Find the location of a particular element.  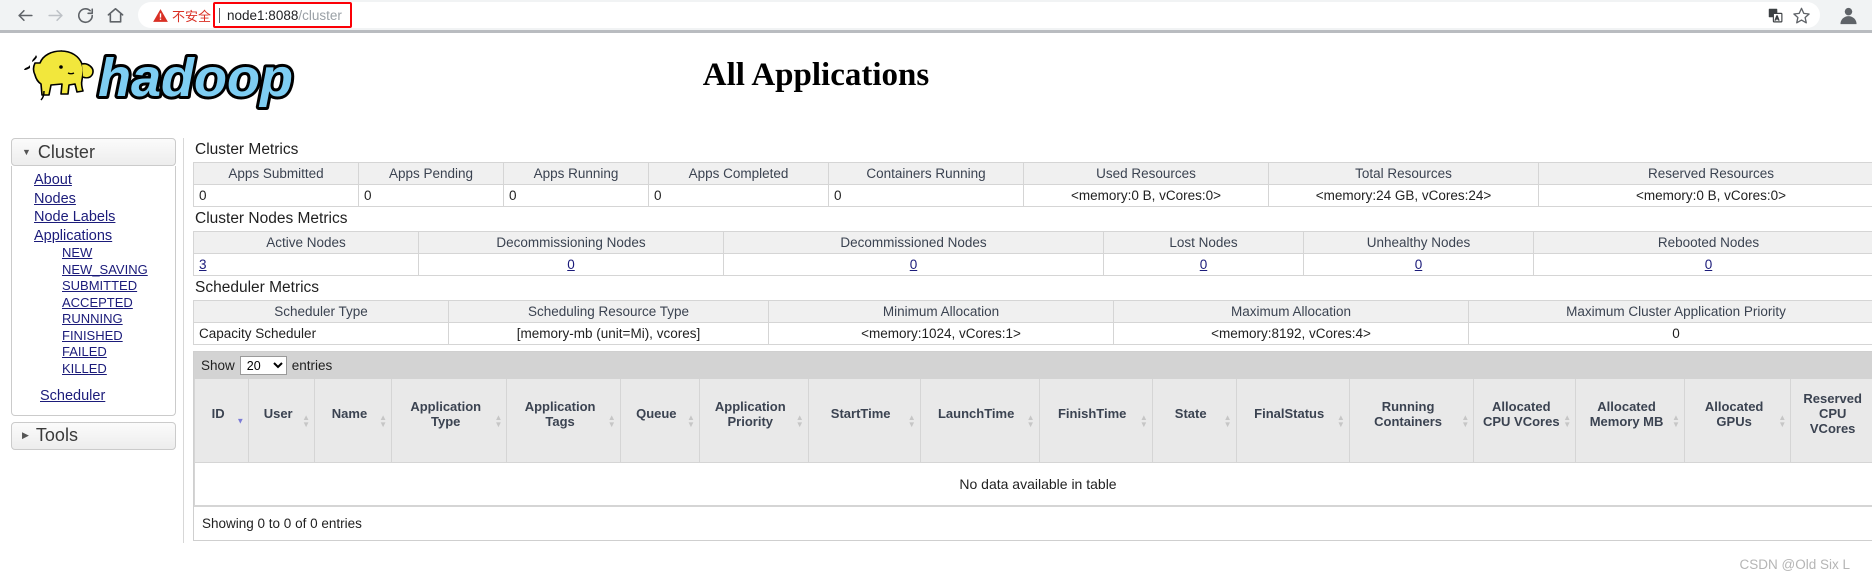

col-queue: Queue ▲ ▼ is located at coordinates (659, 421).